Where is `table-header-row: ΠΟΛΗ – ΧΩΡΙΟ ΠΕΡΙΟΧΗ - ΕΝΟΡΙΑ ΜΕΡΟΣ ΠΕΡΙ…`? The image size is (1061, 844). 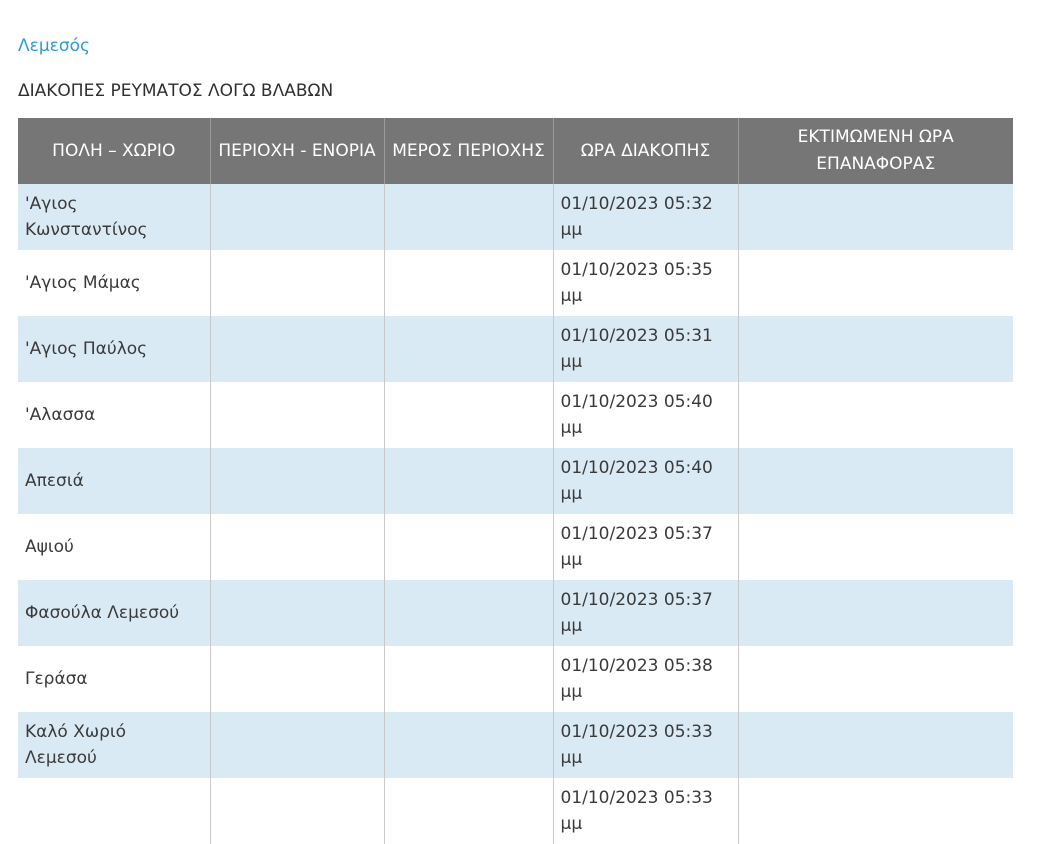 table-header-row: ΠΟΛΗ – ΧΩΡΙΟ ΠΕΡΙΟΧΗ - ΕΝΟΡΙΑ ΜΕΡΟΣ ΠΕΡΙ… is located at coordinates (515, 151).